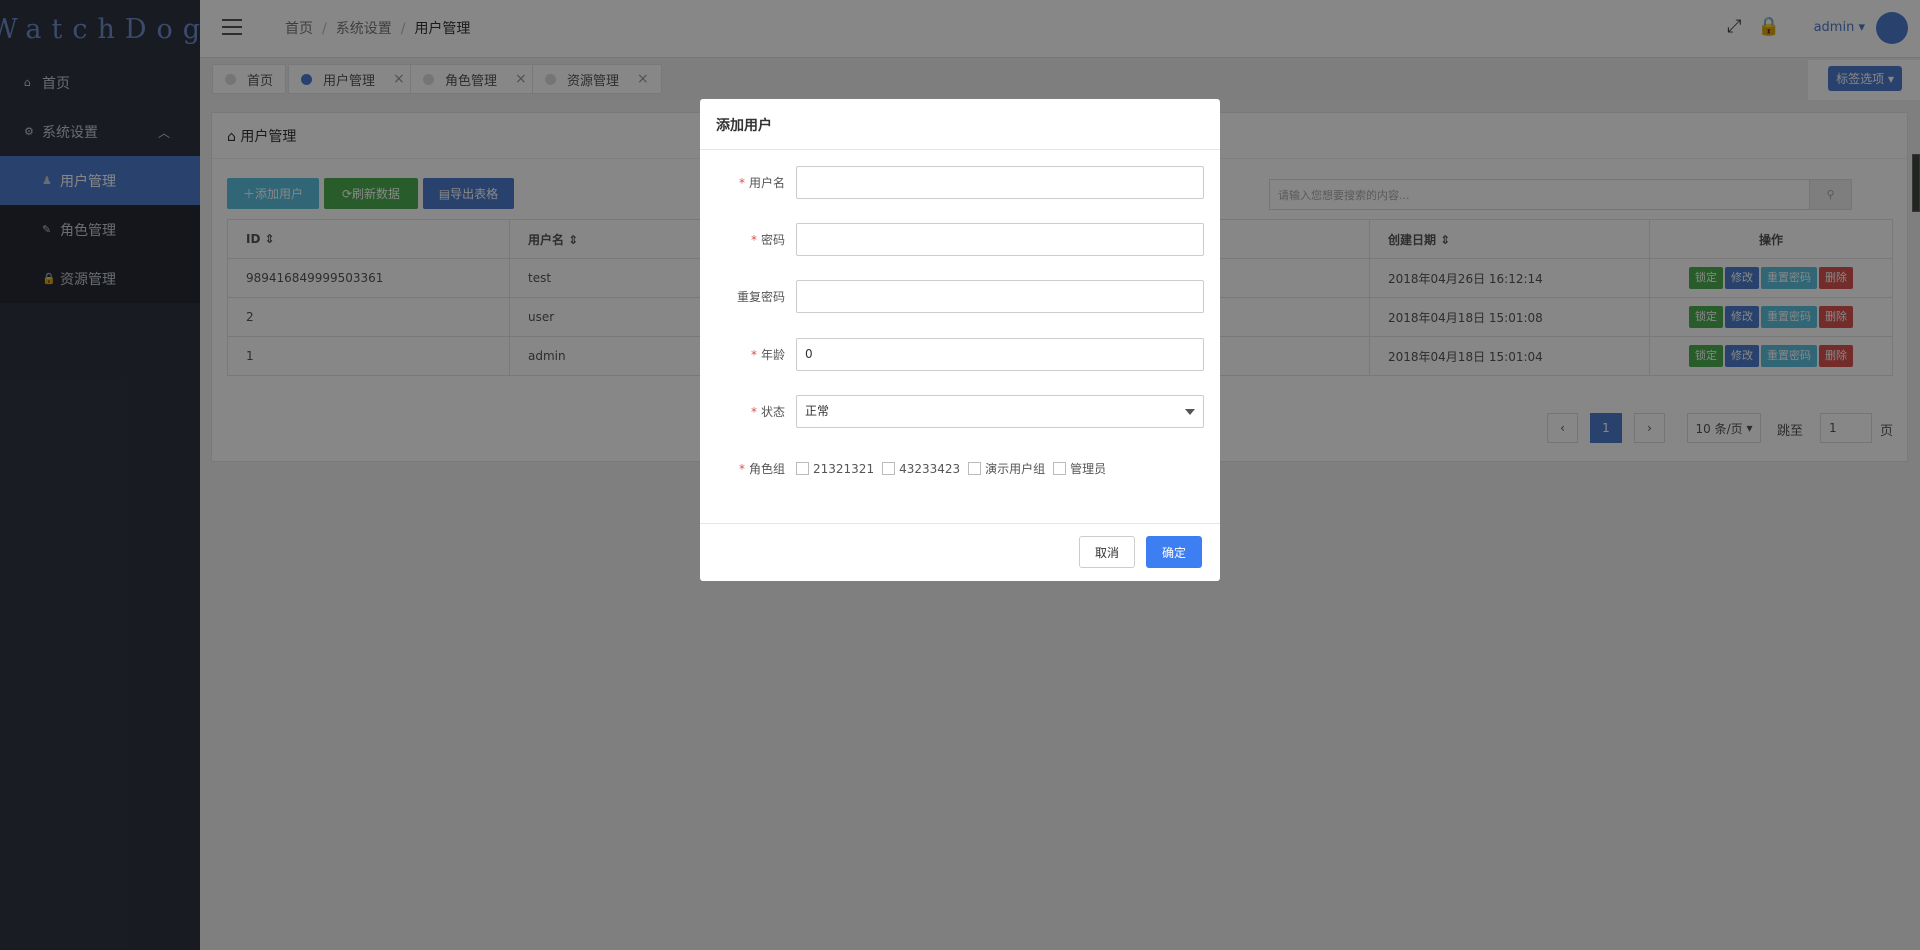  I want to click on role-label: 演示用户组, so click(1015, 469).